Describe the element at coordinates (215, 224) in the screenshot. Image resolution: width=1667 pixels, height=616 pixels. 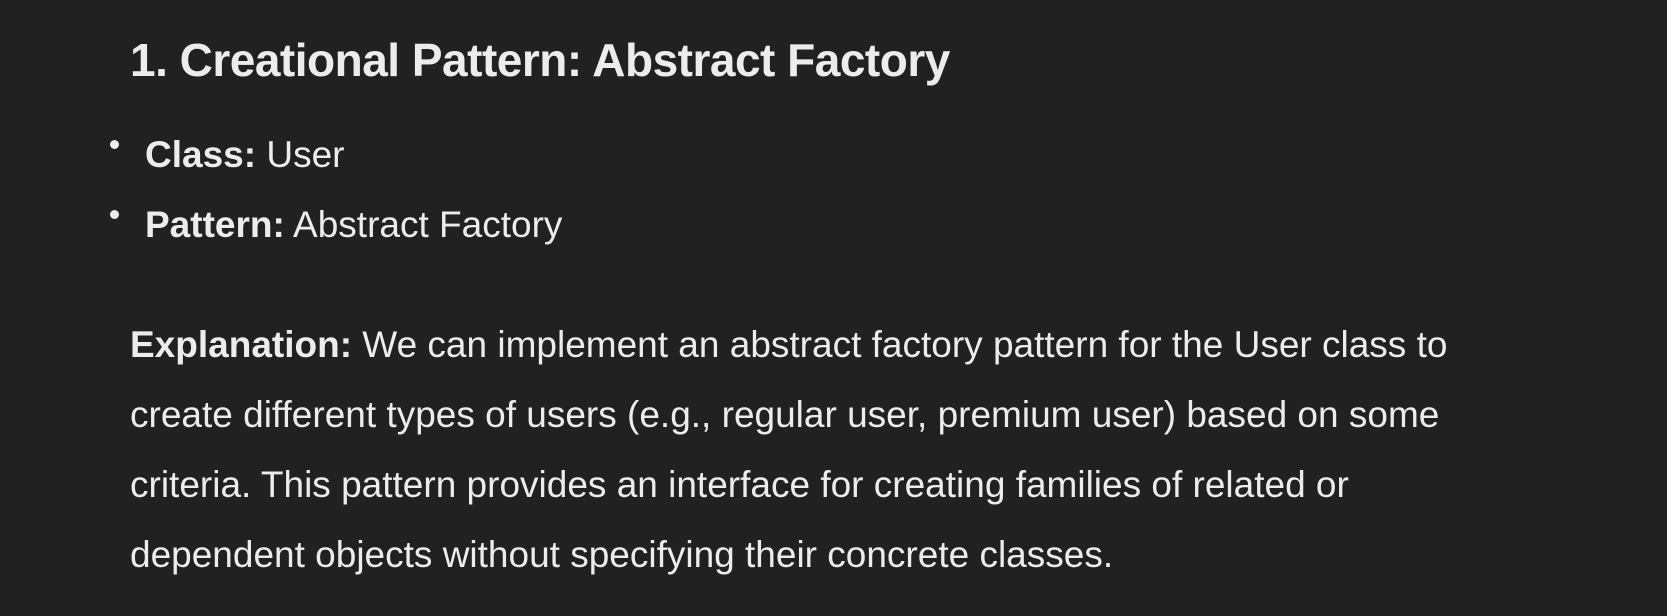
I see `pattern-term: Pattern:` at that location.